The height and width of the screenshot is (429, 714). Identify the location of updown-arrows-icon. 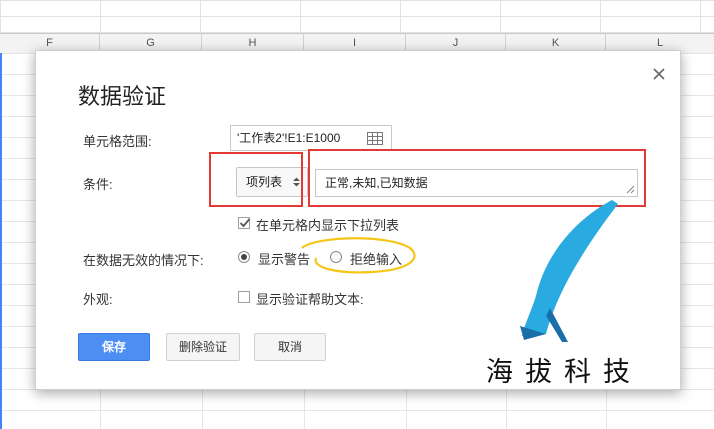
(296, 182).